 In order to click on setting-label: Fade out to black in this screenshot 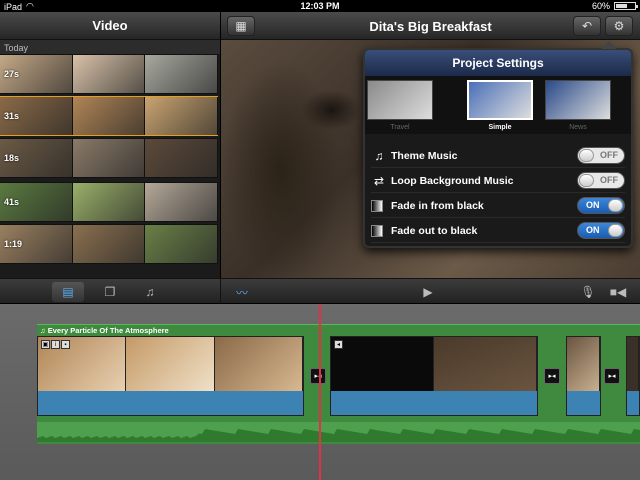, I will do `click(434, 230)`.